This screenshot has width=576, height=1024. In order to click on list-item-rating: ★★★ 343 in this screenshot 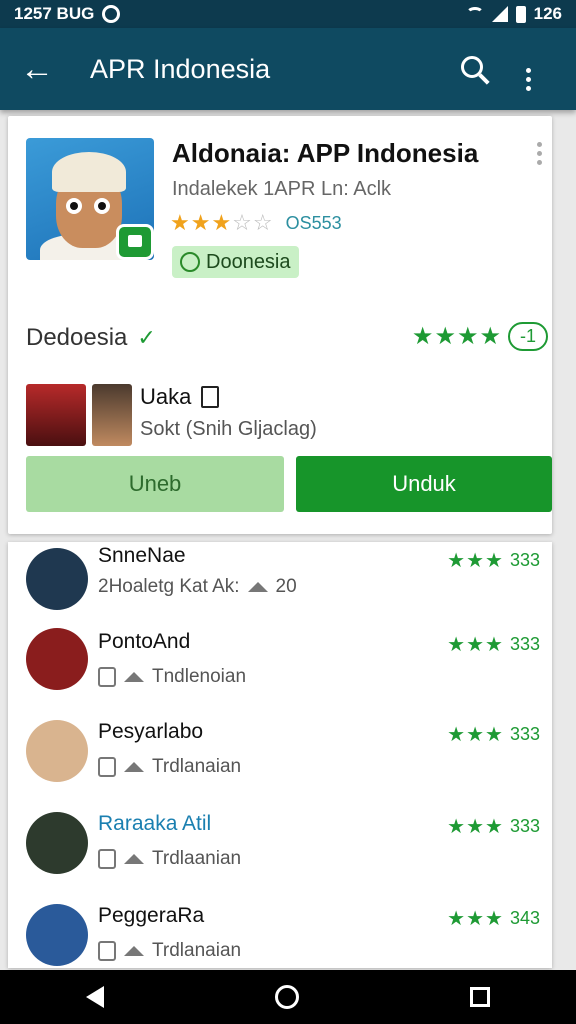, I will do `click(493, 918)`.